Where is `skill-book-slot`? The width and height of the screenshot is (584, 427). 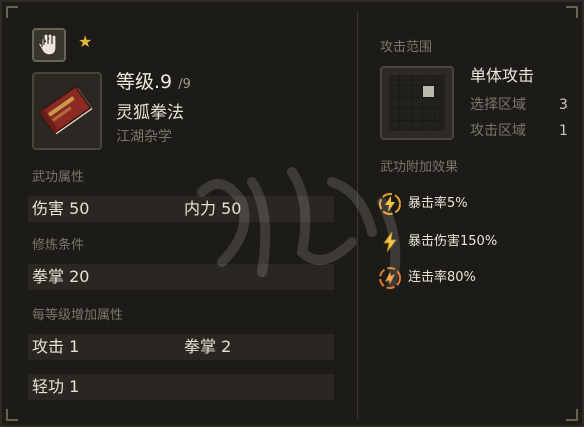 skill-book-slot is located at coordinates (67, 111).